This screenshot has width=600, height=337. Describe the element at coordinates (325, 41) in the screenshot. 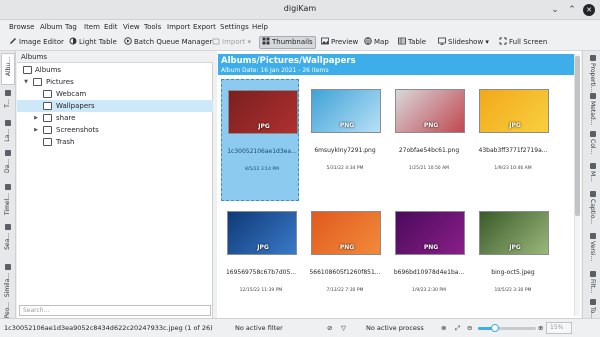

I see `image-icon` at that location.